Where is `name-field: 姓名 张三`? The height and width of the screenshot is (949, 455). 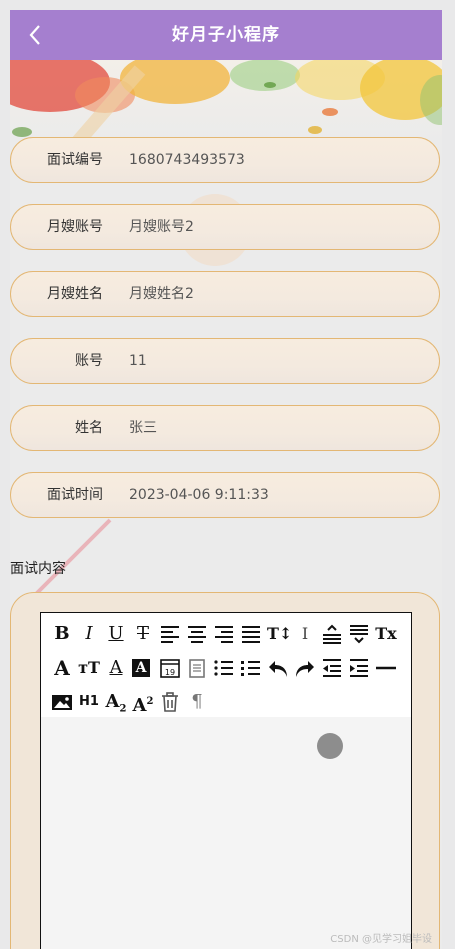
name-field: 姓名 张三 is located at coordinates (225, 428).